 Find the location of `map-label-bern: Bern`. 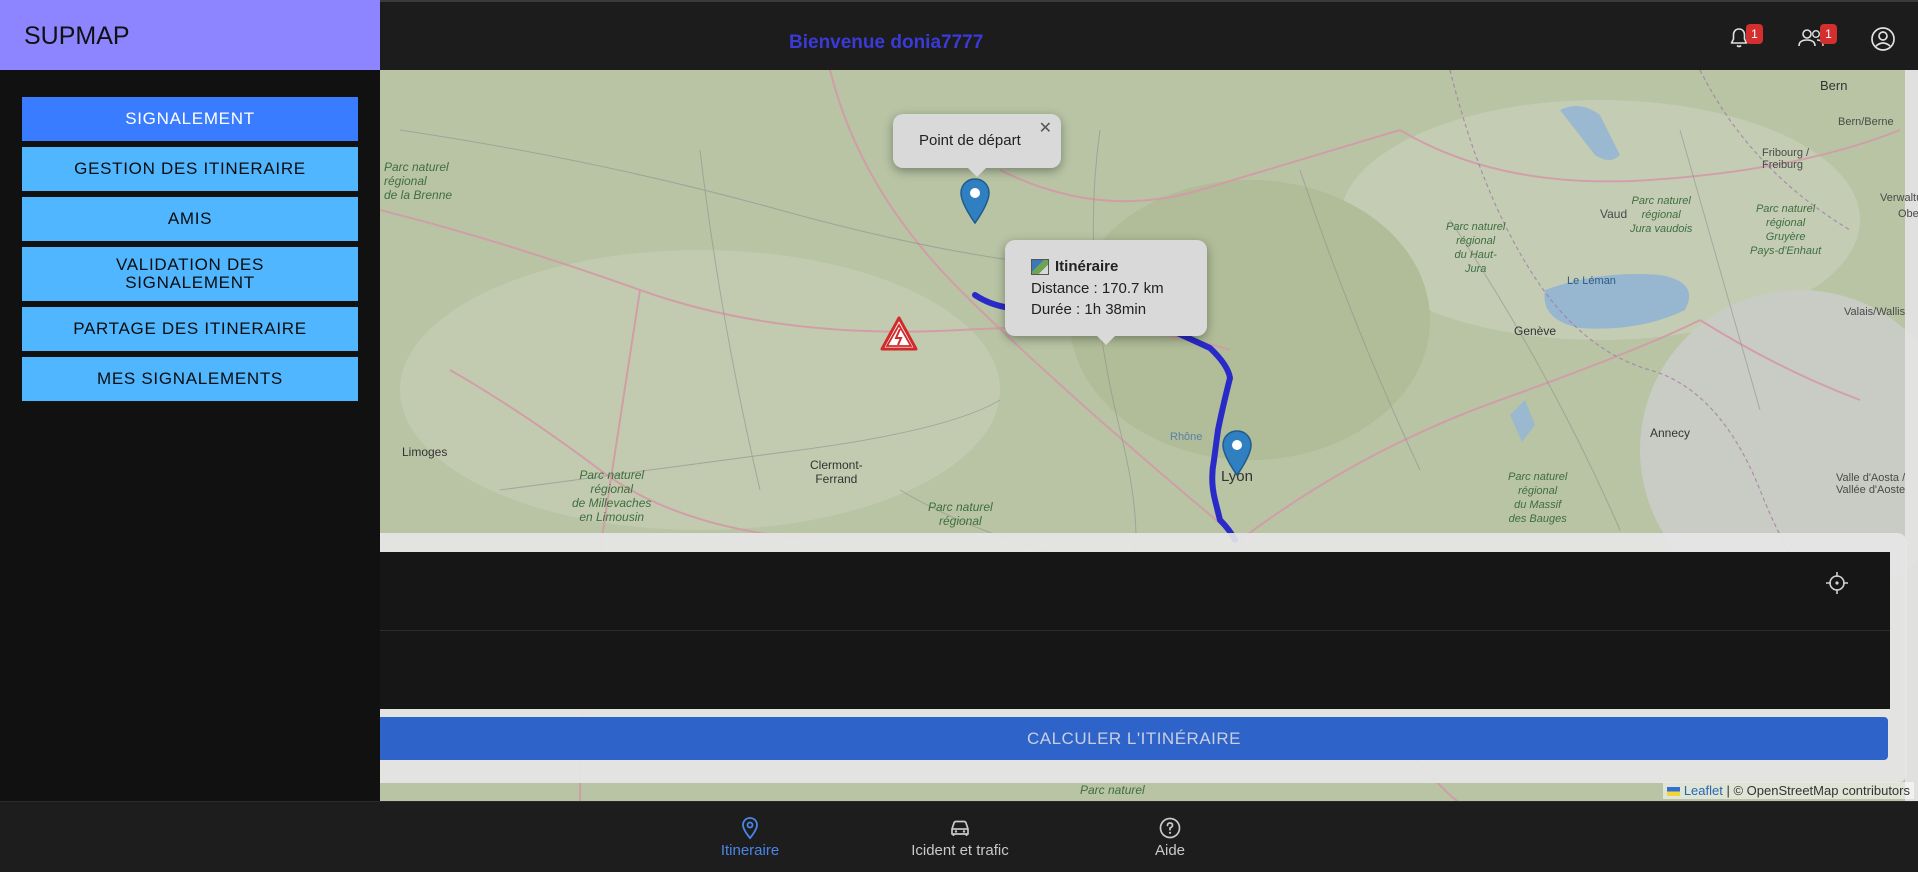

map-label-bern: Bern is located at coordinates (1834, 85).